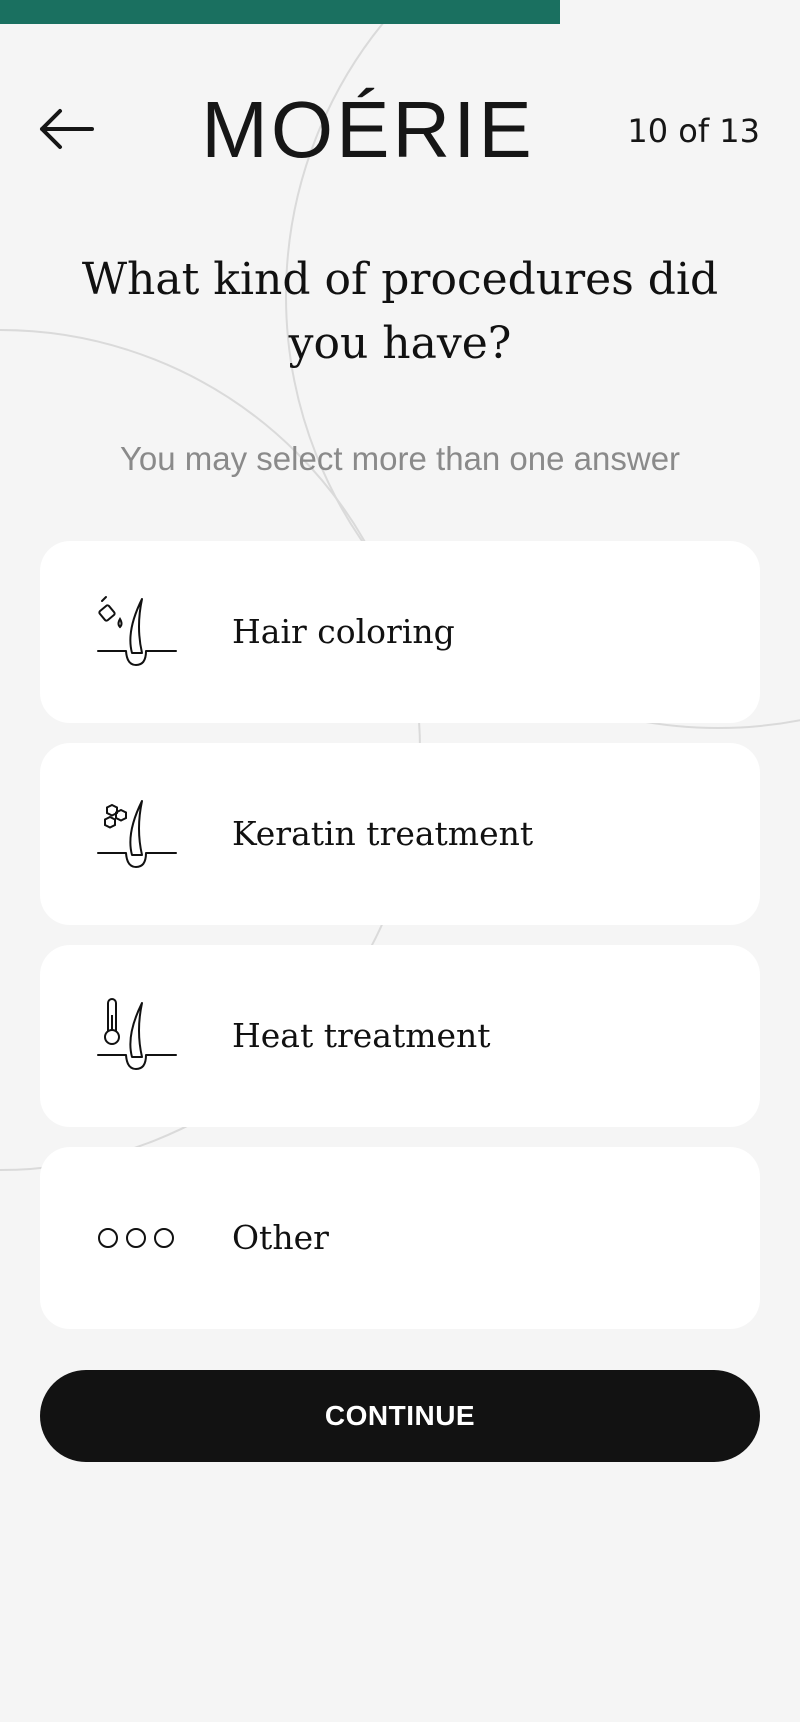 This screenshot has width=800, height=1722. I want to click on option-label: Heat treatment, so click(361, 1035).